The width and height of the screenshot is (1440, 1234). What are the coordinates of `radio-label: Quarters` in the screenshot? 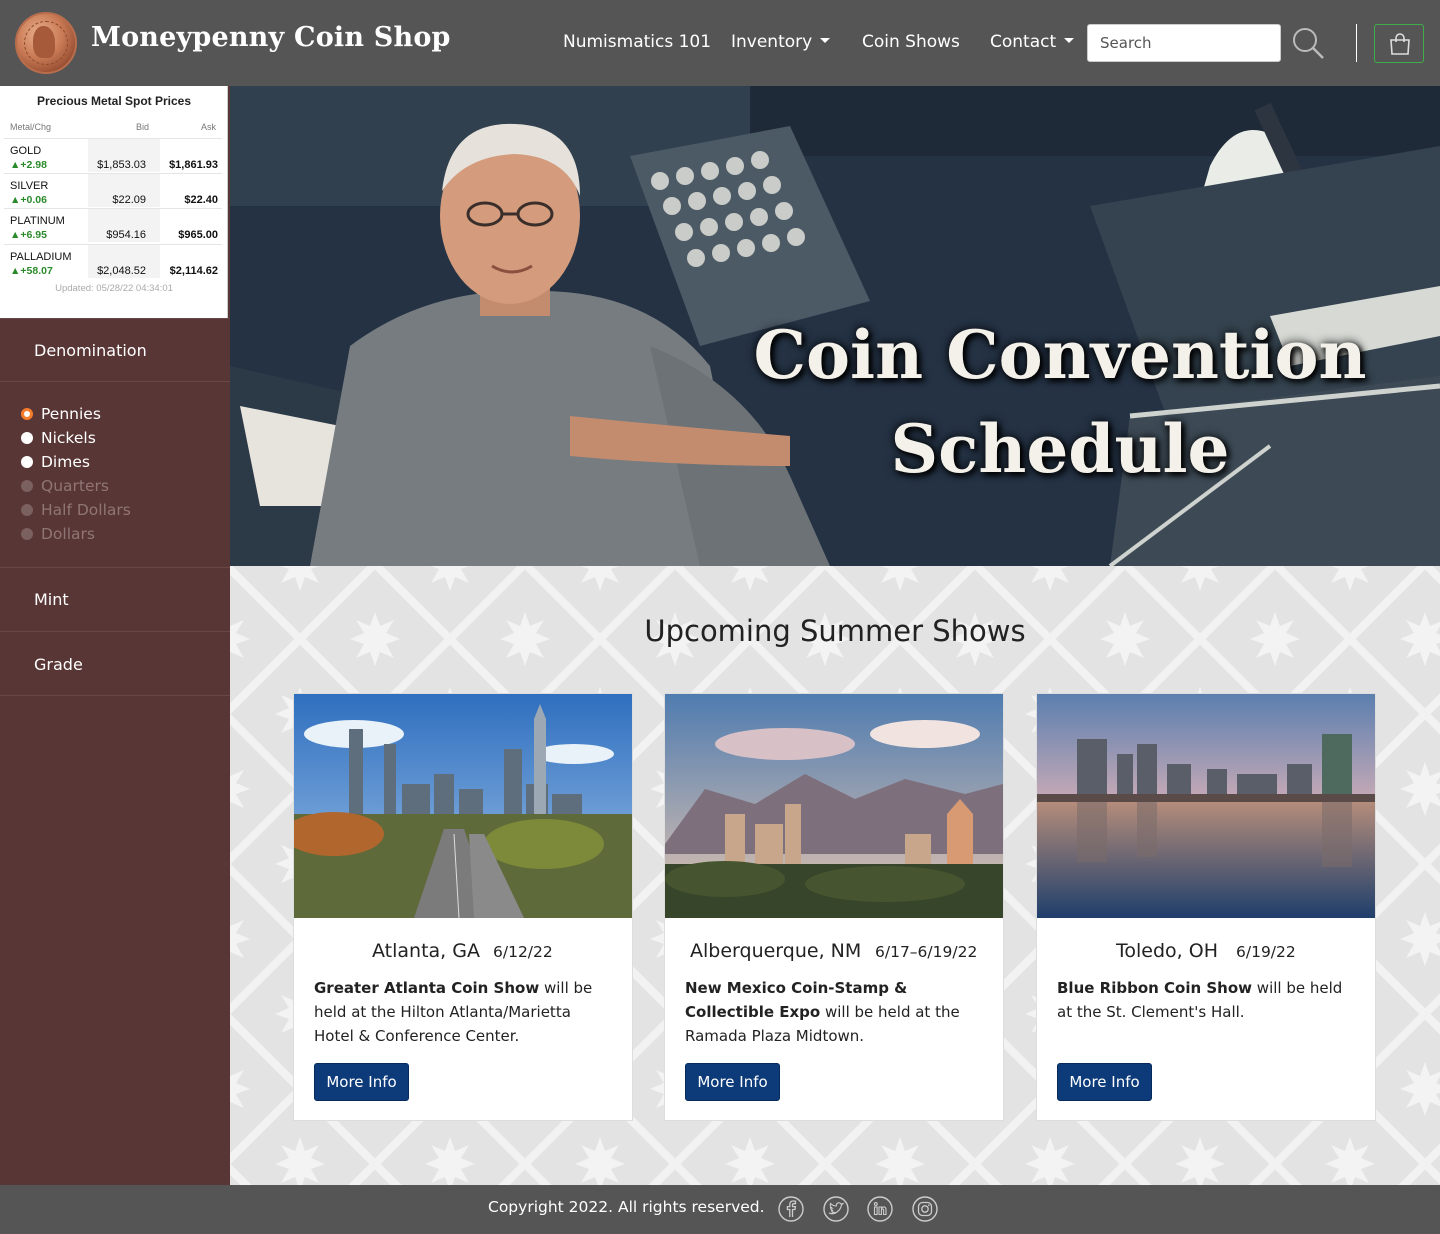 It's located at (75, 486).